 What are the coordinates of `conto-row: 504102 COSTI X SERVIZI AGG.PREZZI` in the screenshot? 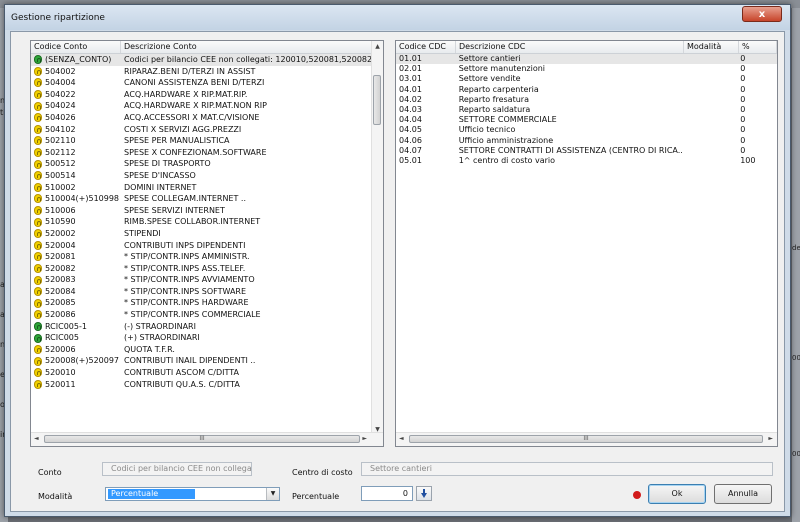 It's located at (207, 130).